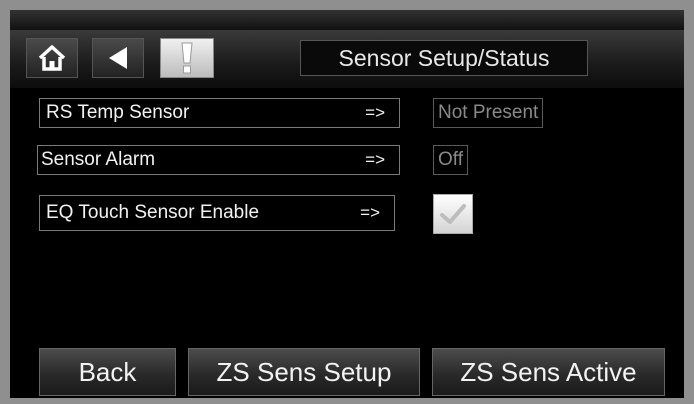 The image size is (694, 404). What do you see at coordinates (118, 112) in the screenshot?
I see `rs-temp-sensor-label: RS Temp Sensor` at bounding box center [118, 112].